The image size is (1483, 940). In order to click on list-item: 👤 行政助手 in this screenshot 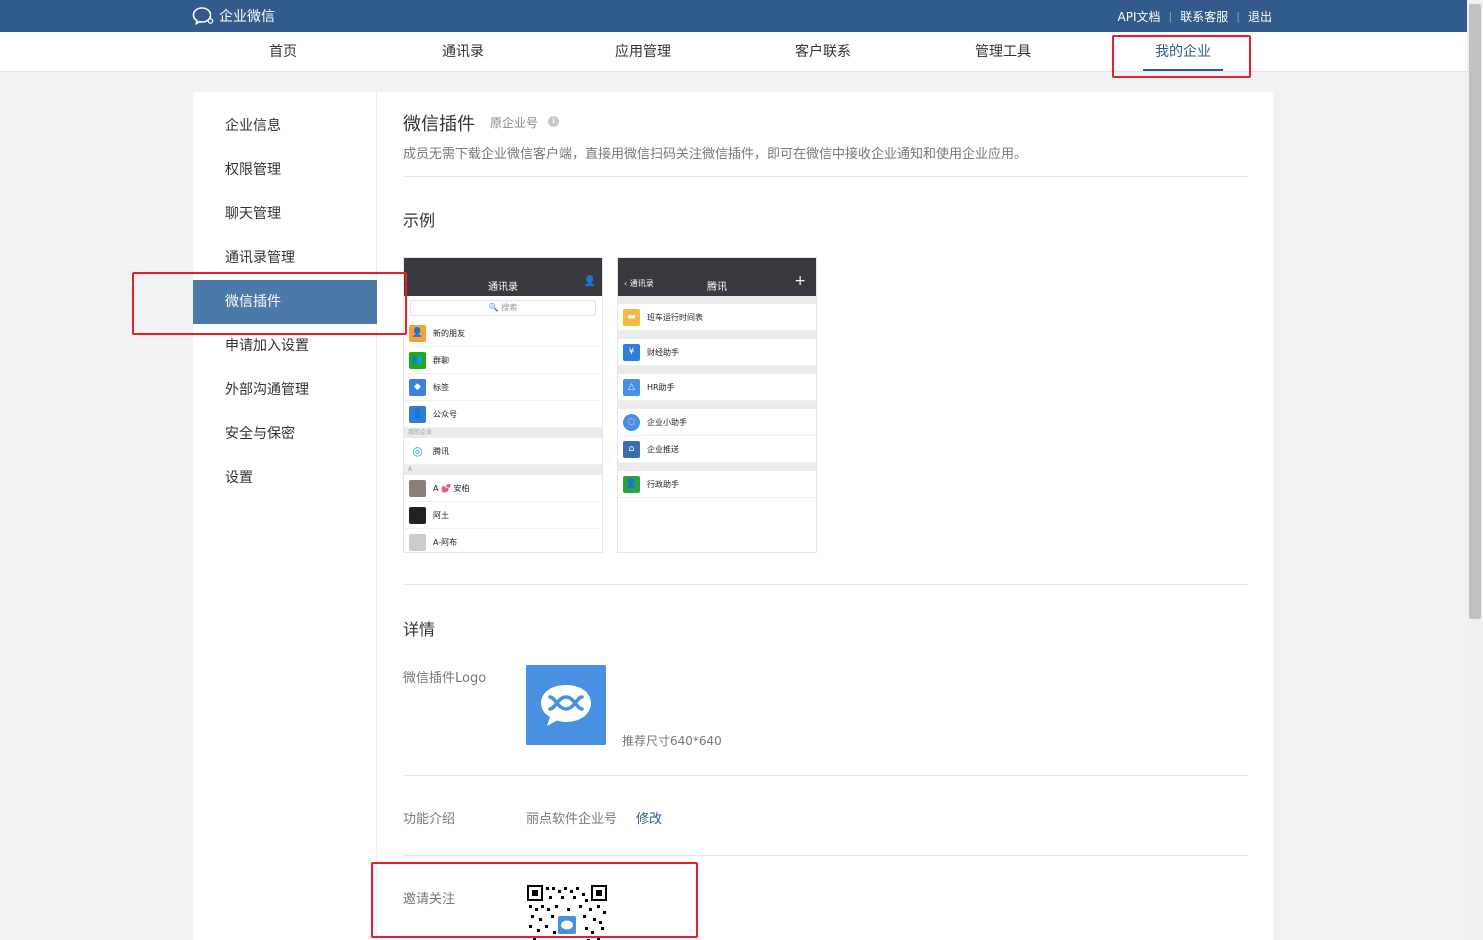, I will do `click(717, 484)`.